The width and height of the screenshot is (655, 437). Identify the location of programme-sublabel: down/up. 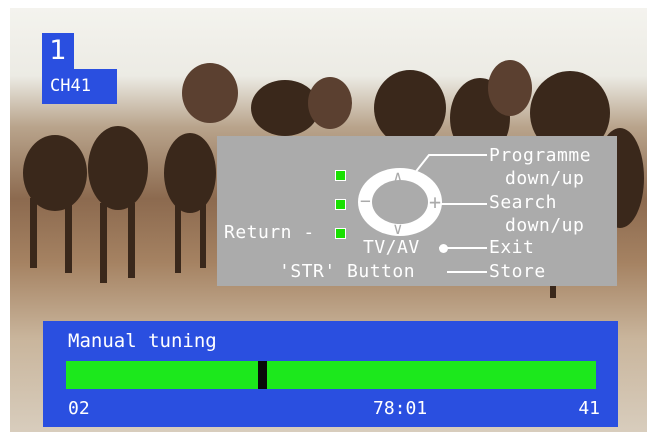
(545, 178).